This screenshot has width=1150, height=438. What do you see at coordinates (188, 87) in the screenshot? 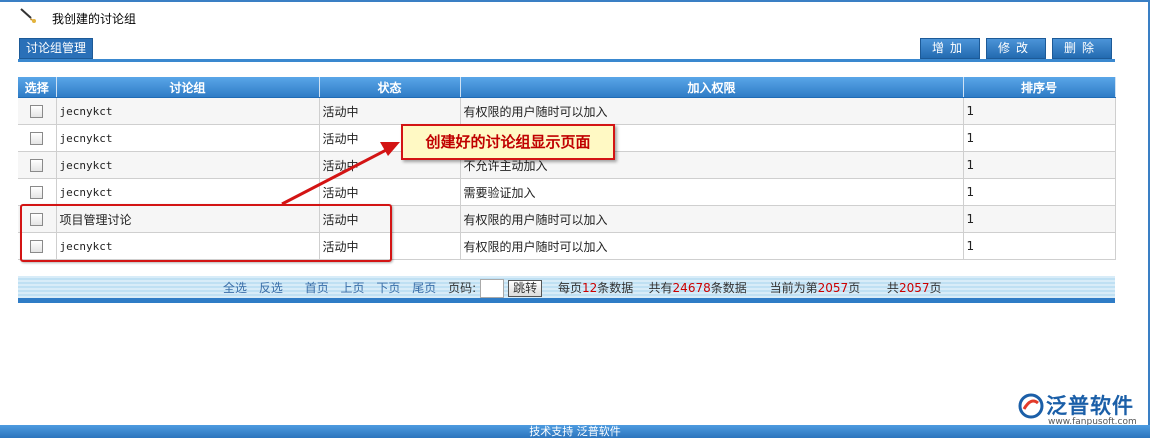
I see `header-group: 讨论组` at bounding box center [188, 87].